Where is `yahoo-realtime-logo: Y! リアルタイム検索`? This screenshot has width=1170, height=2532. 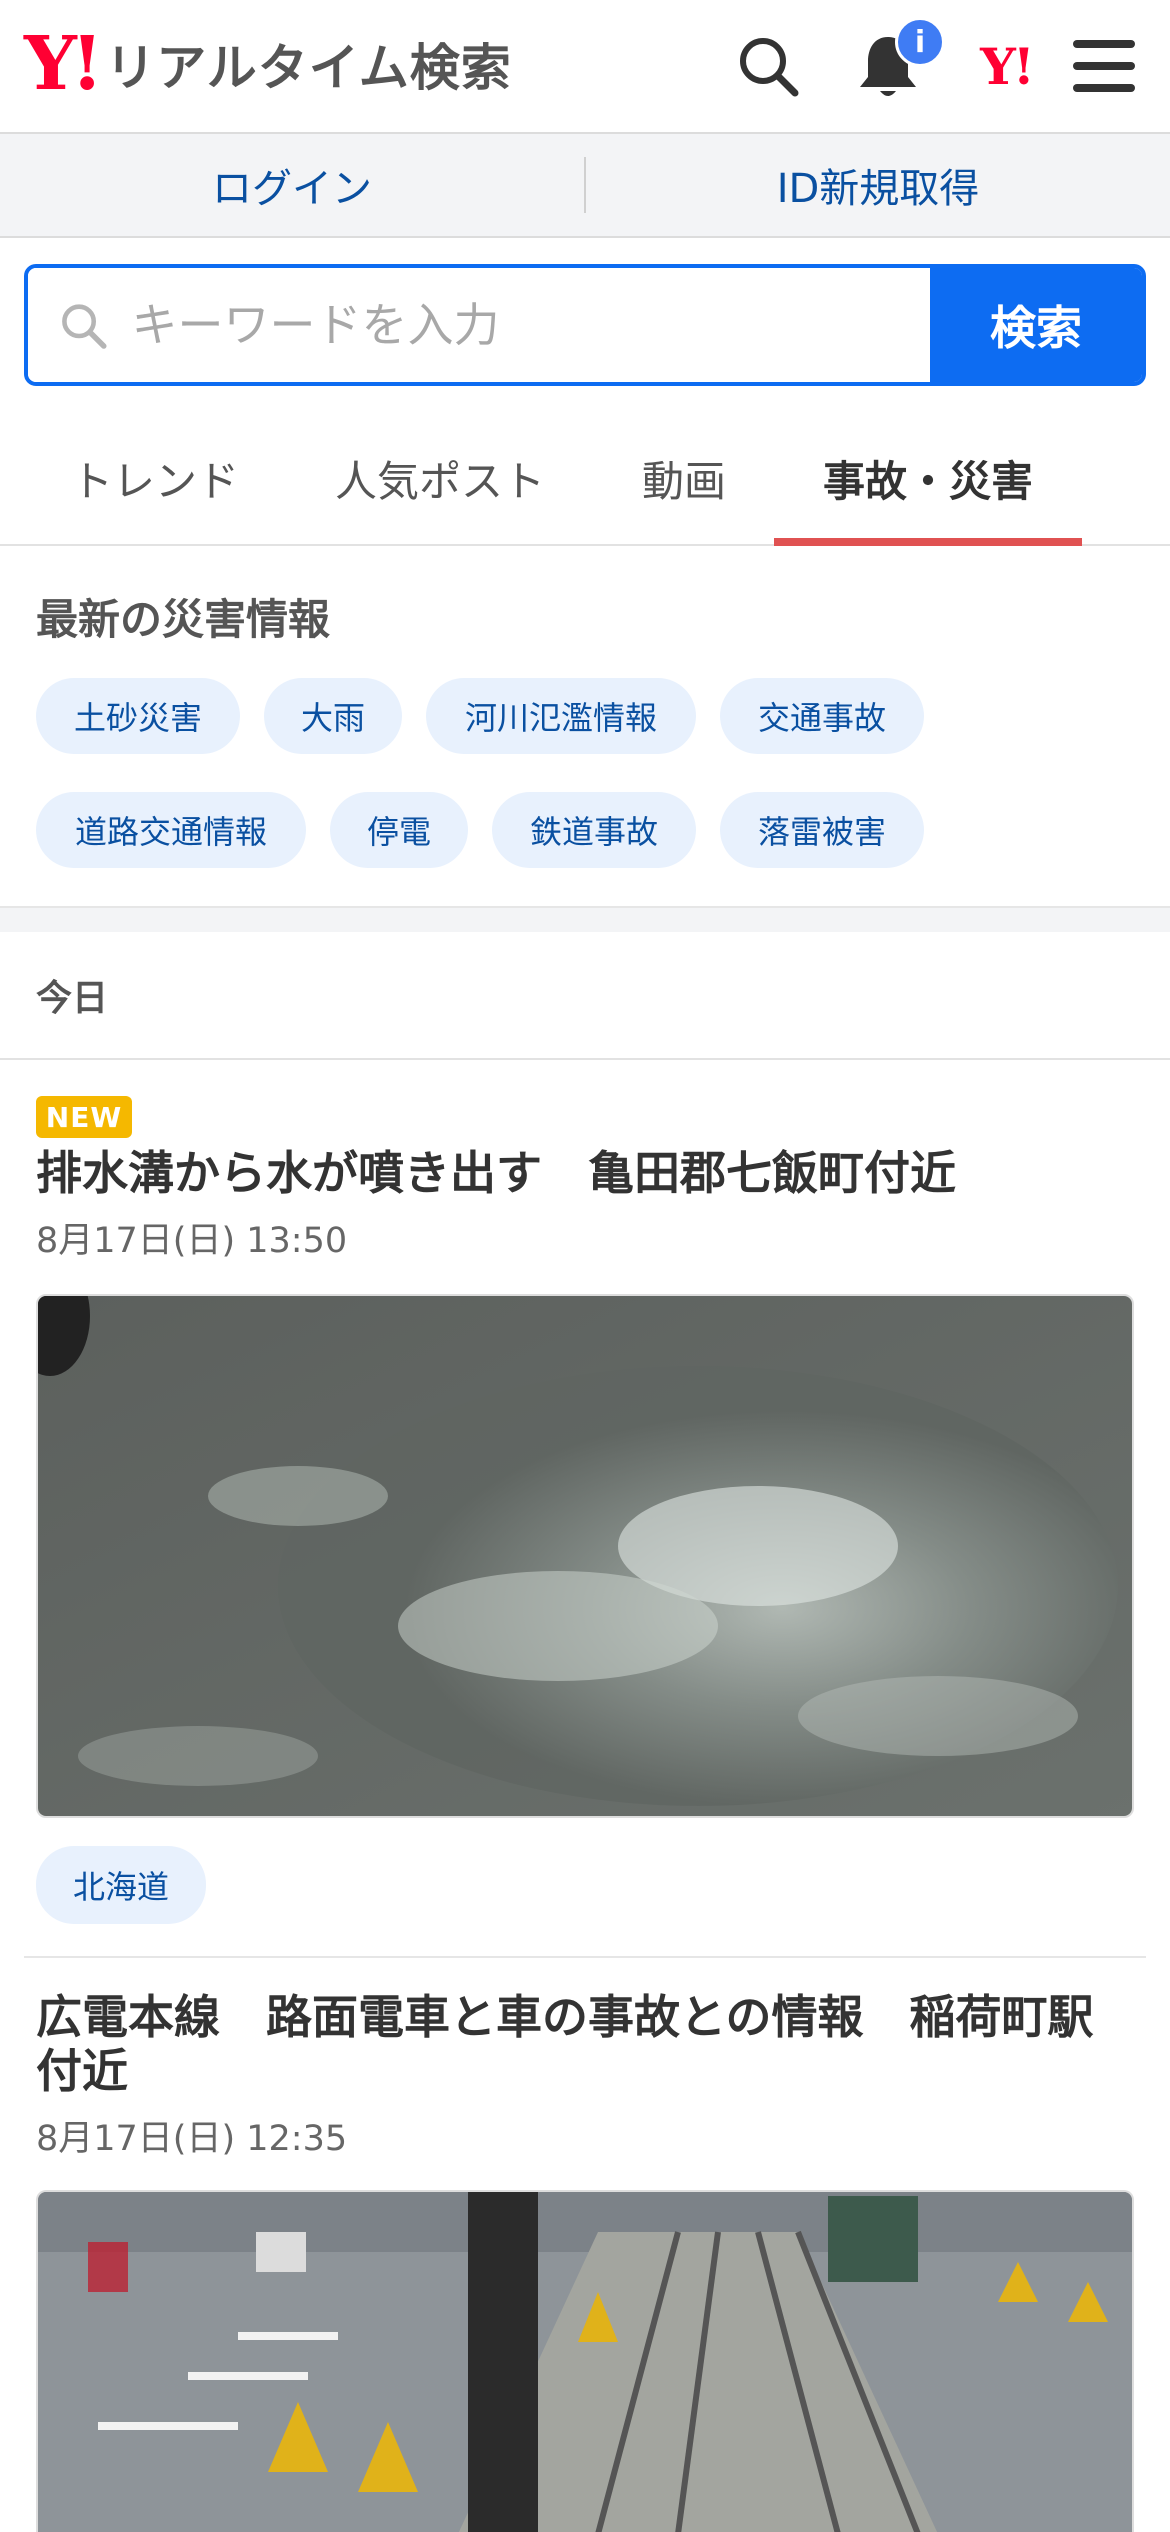
yahoo-realtime-logo: Y! リアルタイム検索 is located at coordinates (268, 64).